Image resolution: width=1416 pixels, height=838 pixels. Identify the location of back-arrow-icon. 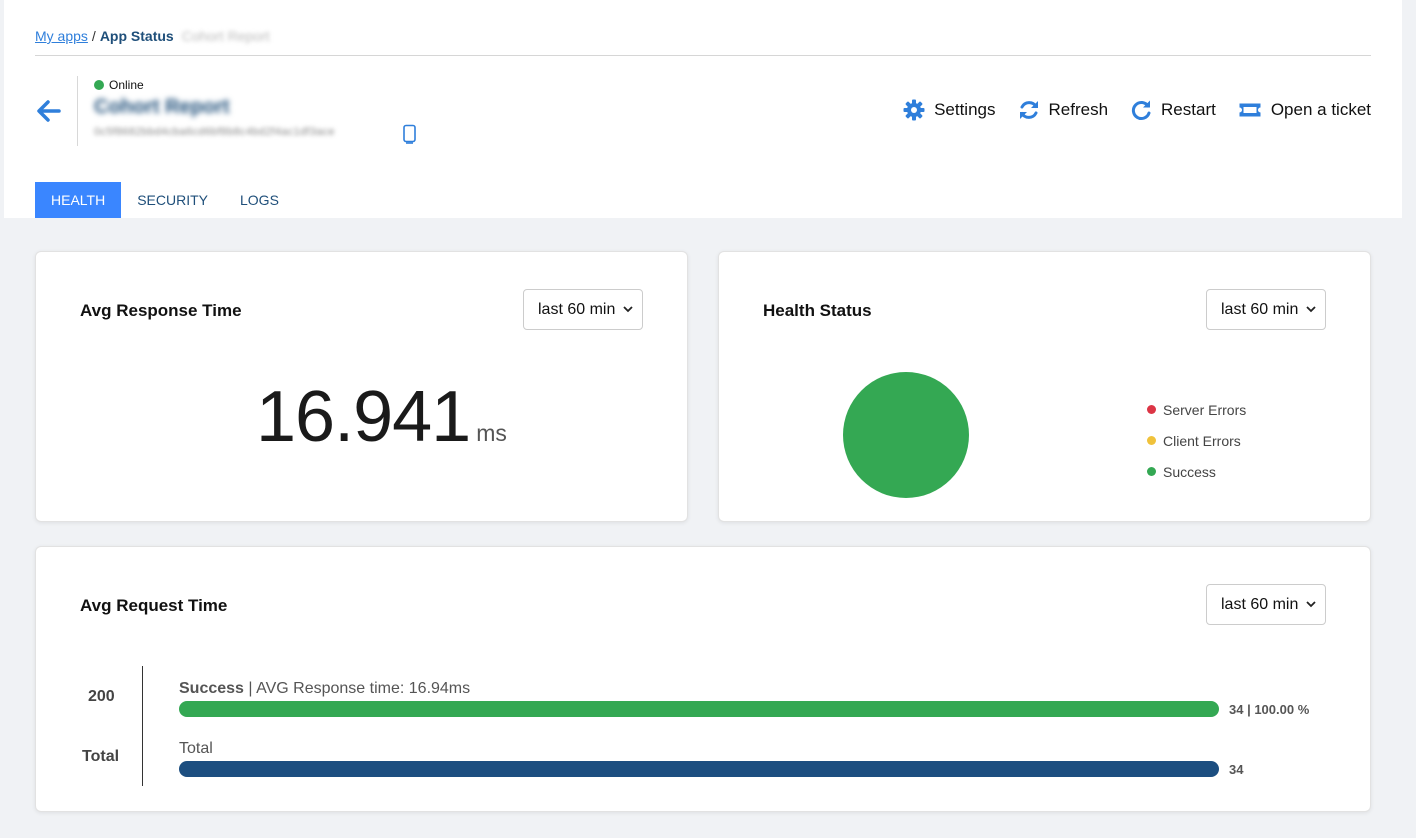
(49, 111).